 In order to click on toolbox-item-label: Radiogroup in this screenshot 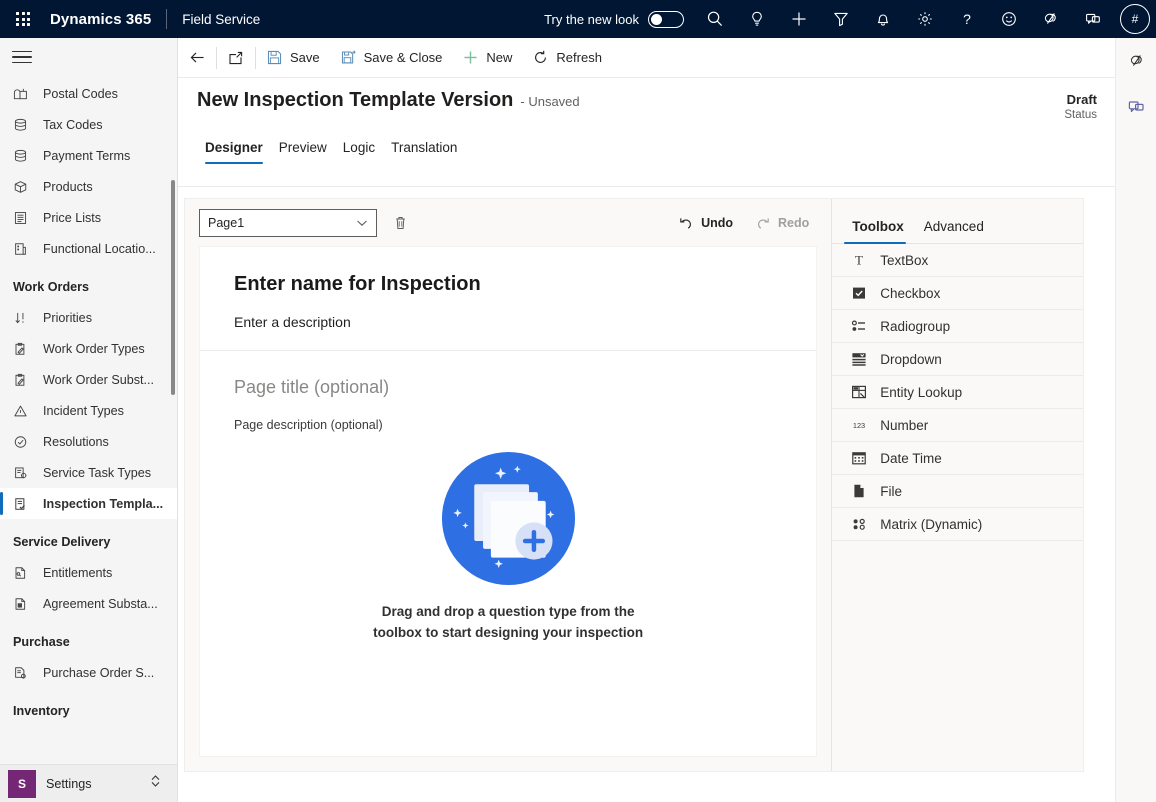, I will do `click(915, 326)`.